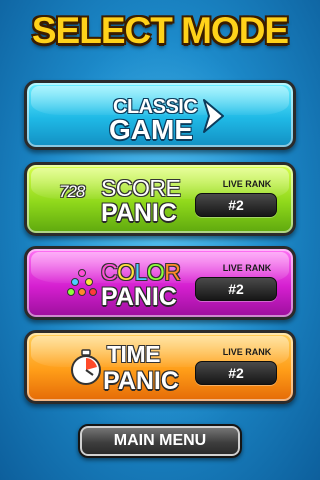 The width and height of the screenshot is (320, 480). Describe the element at coordinates (172, 272) in the screenshot. I see `color-letter: R` at that location.